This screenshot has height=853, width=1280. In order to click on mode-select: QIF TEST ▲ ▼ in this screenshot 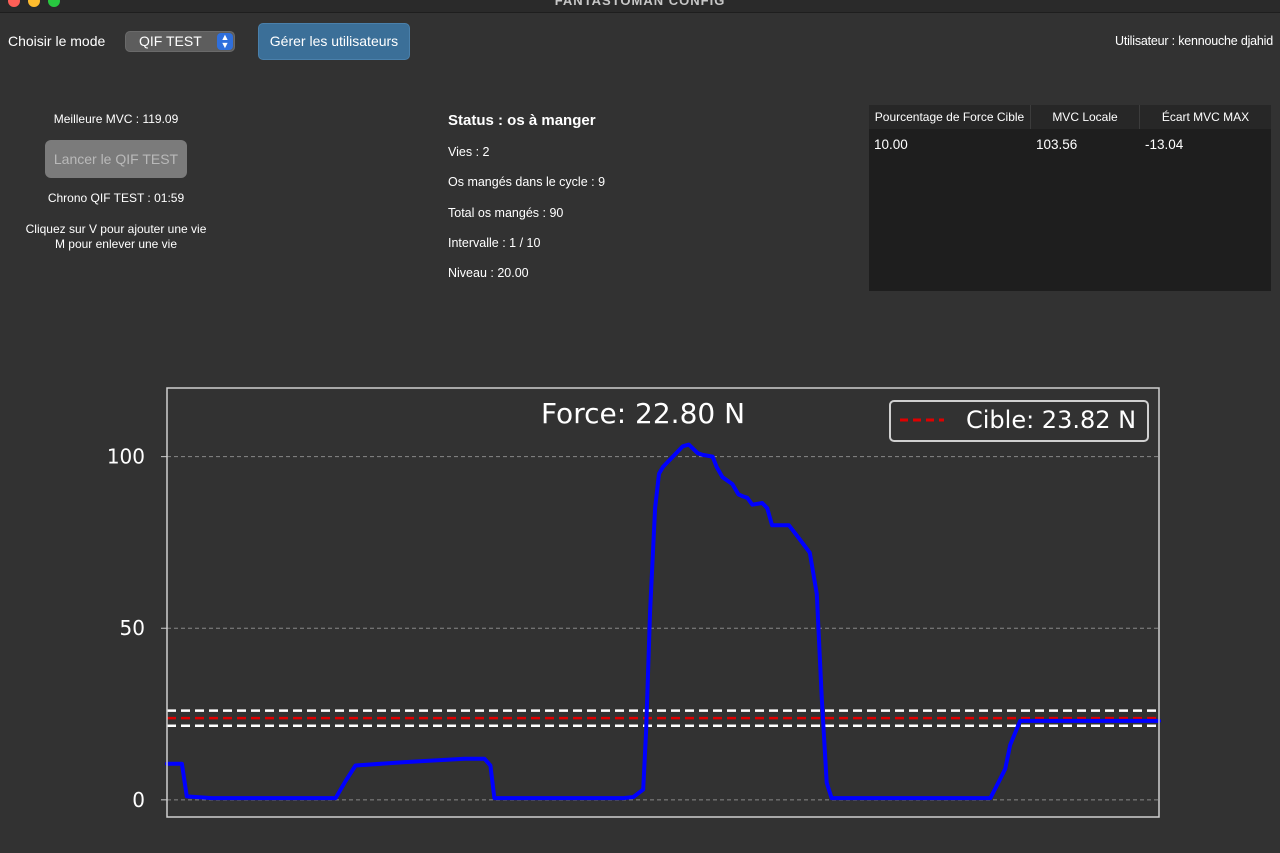, I will do `click(180, 41)`.